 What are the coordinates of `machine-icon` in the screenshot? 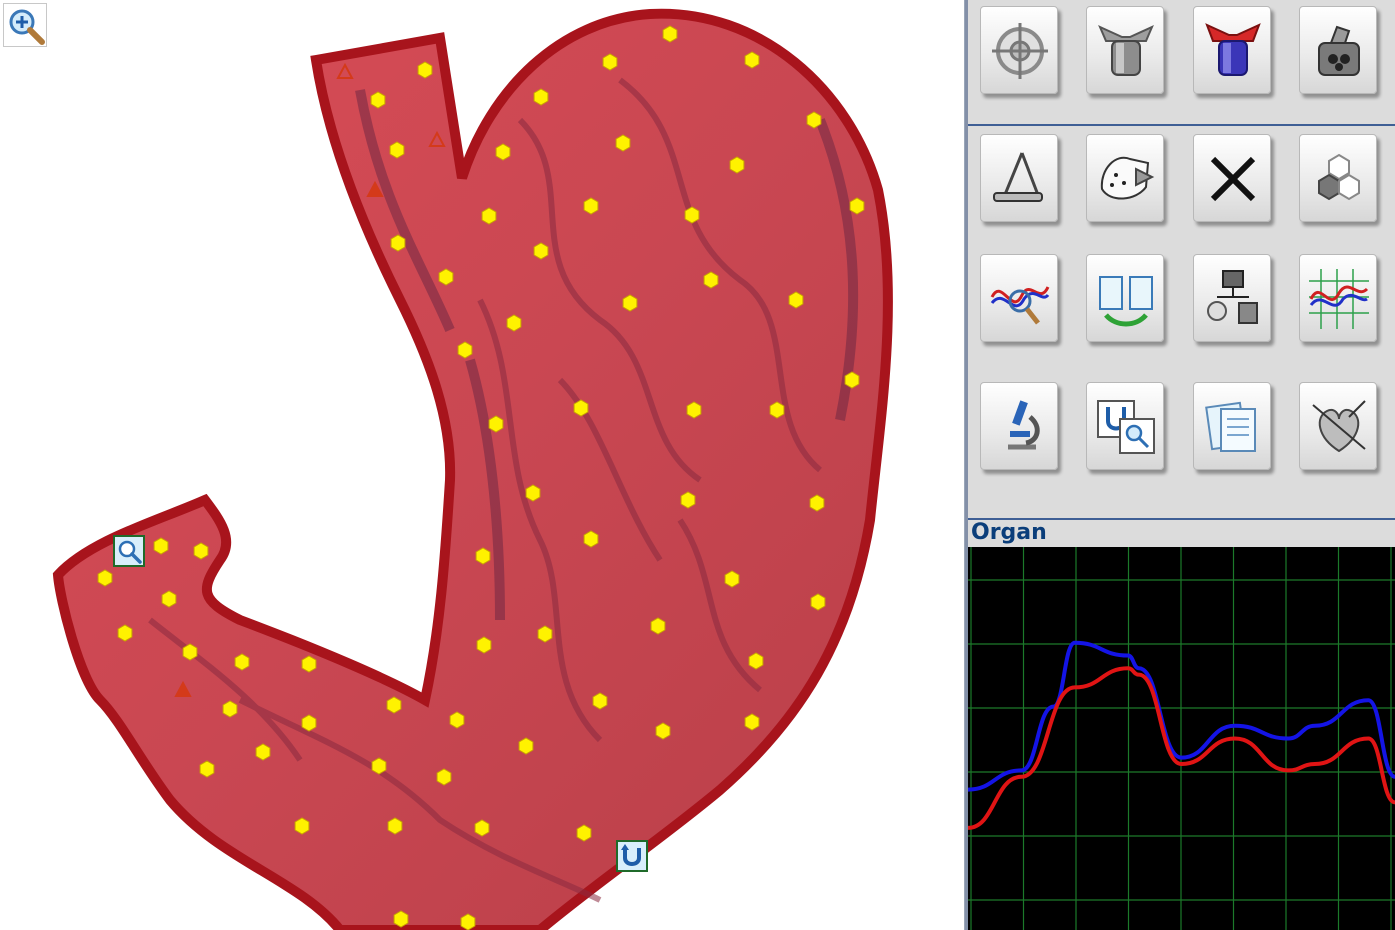 It's located at (1339, 50).